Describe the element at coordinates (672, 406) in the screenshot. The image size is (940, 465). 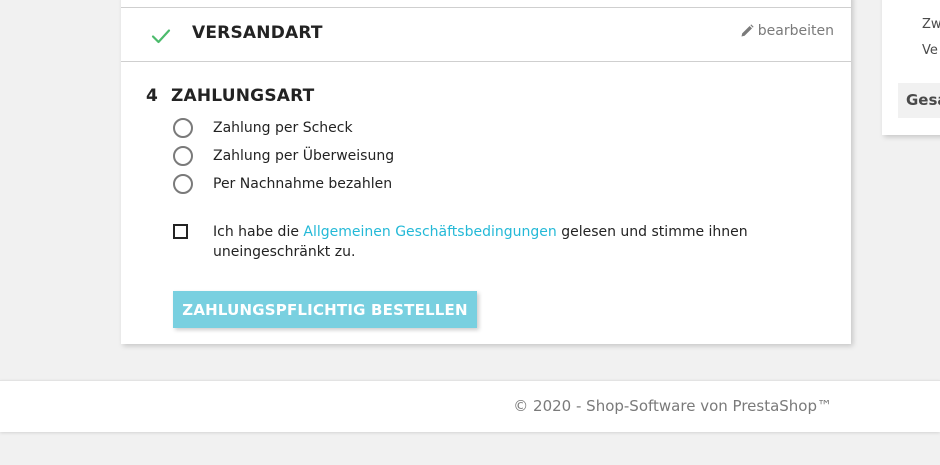
I see `footer-copyright: © 2020 - Shop-Software von PrestaShop™` at that location.